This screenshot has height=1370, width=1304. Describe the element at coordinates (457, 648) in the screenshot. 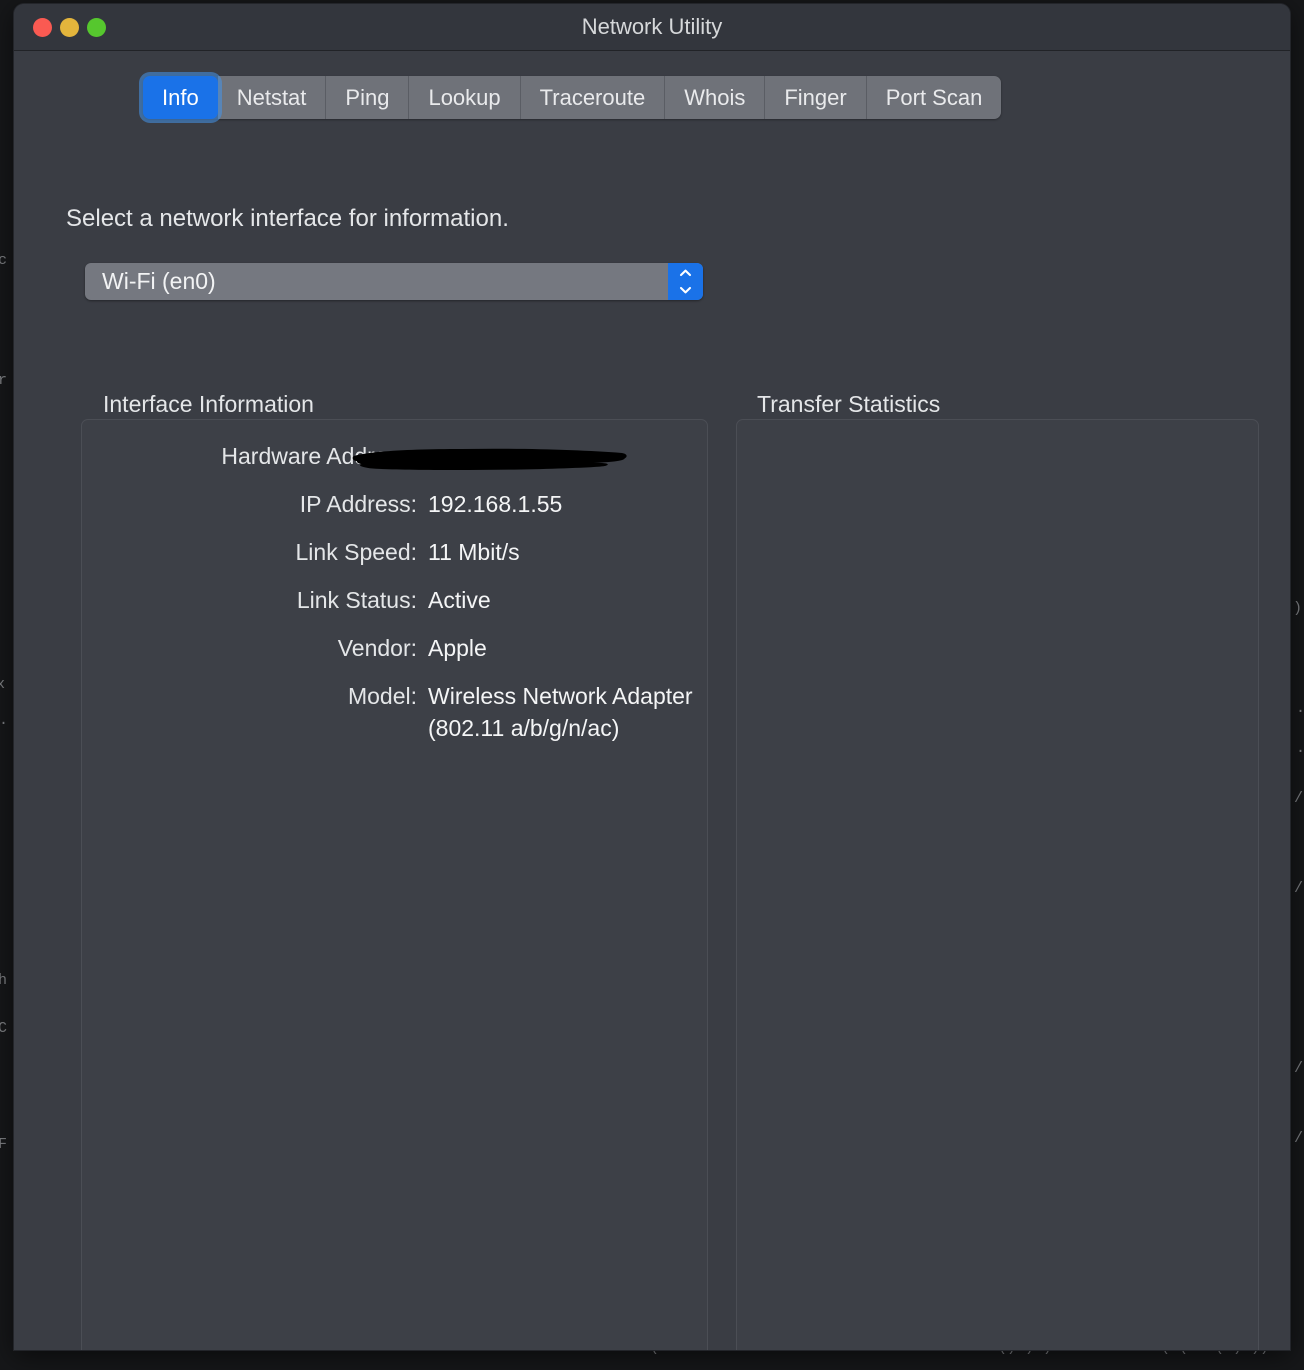

I see `value-vendor: Apple` at that location.